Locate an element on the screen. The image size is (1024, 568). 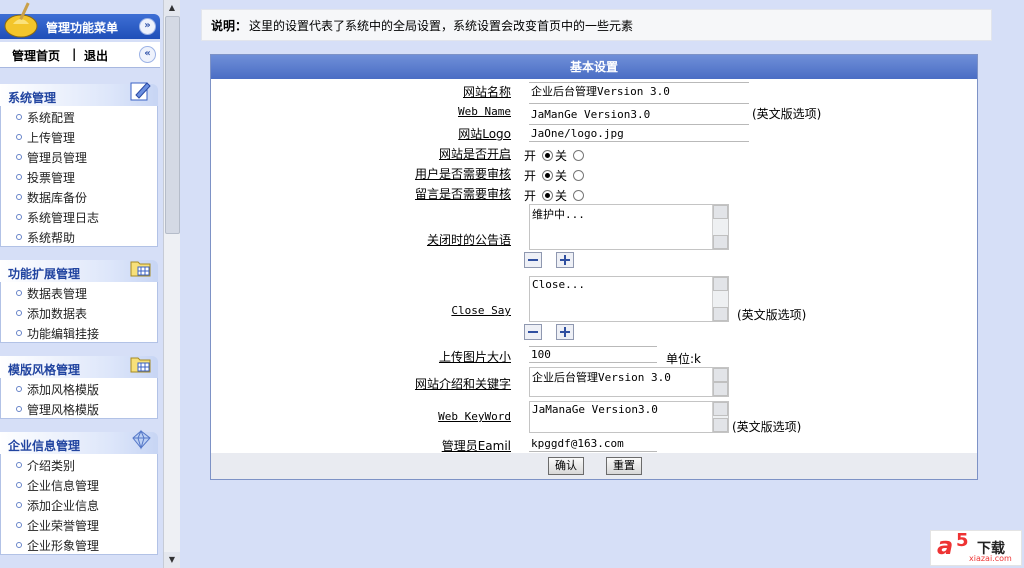
menu-item-label: 数据表管理 is located at coordinates (57, 294).